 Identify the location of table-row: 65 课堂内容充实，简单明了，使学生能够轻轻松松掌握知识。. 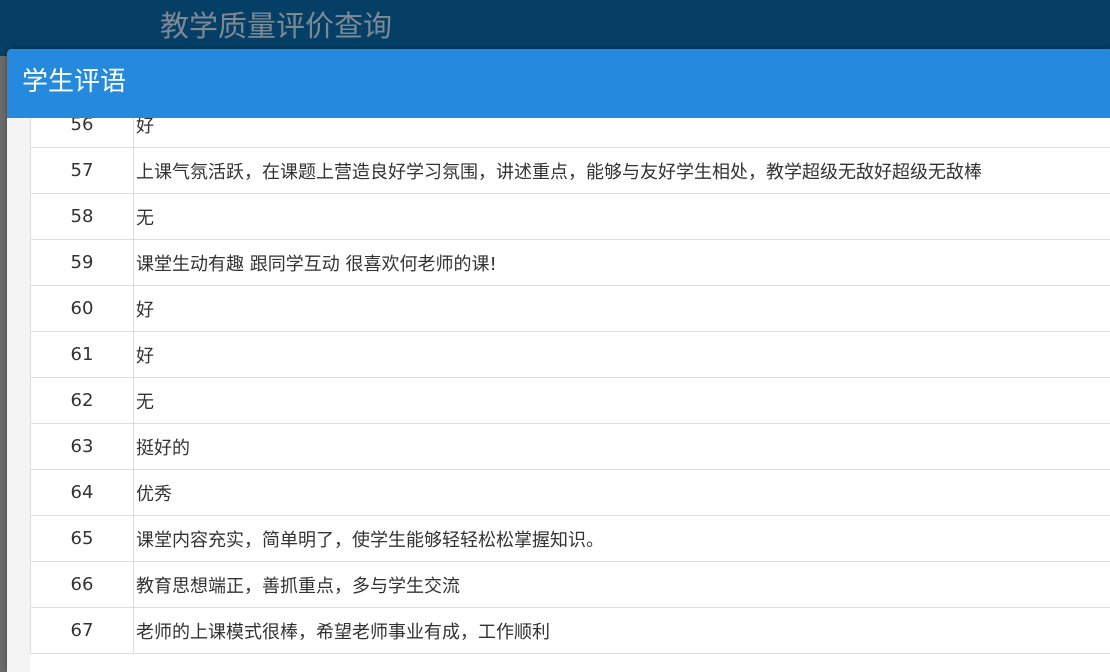
(570, 538).